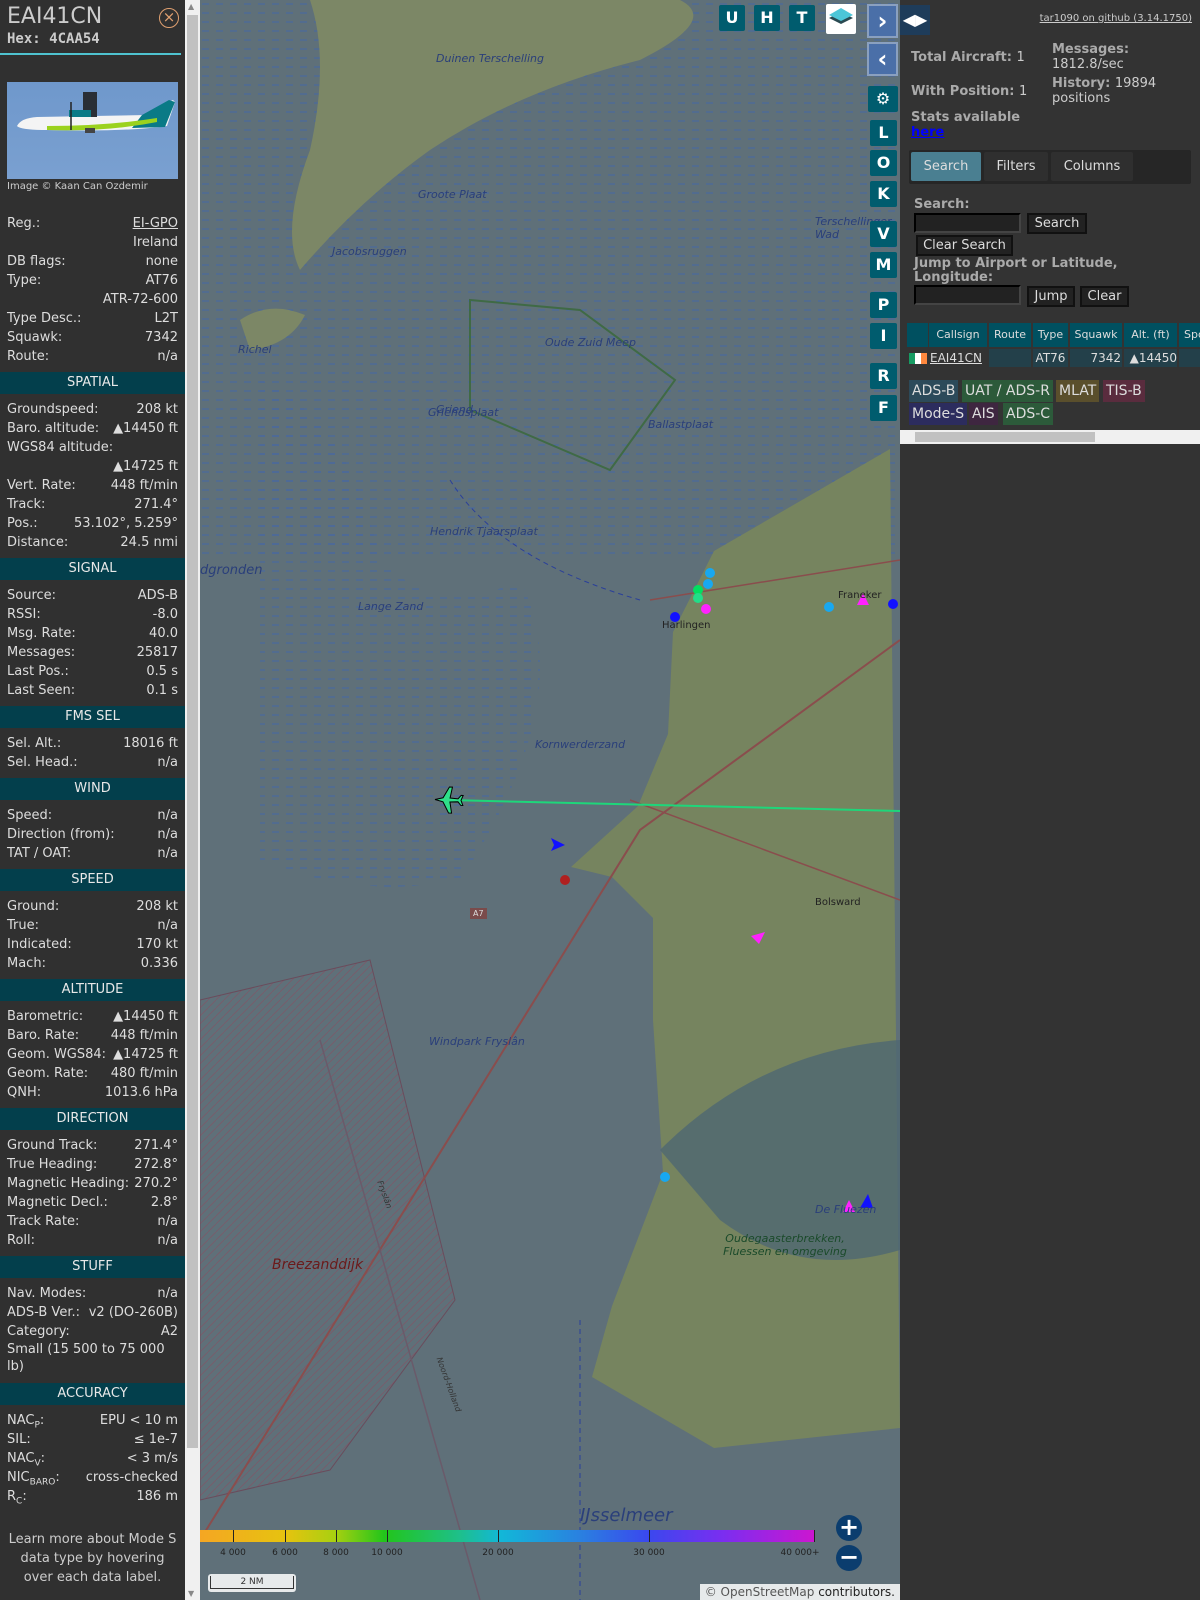 This screenshot has width=1200, height=1600. Describe the element at coordinates (1104, 296) in the screenshot. I see `clear-button: Clear` at that location.